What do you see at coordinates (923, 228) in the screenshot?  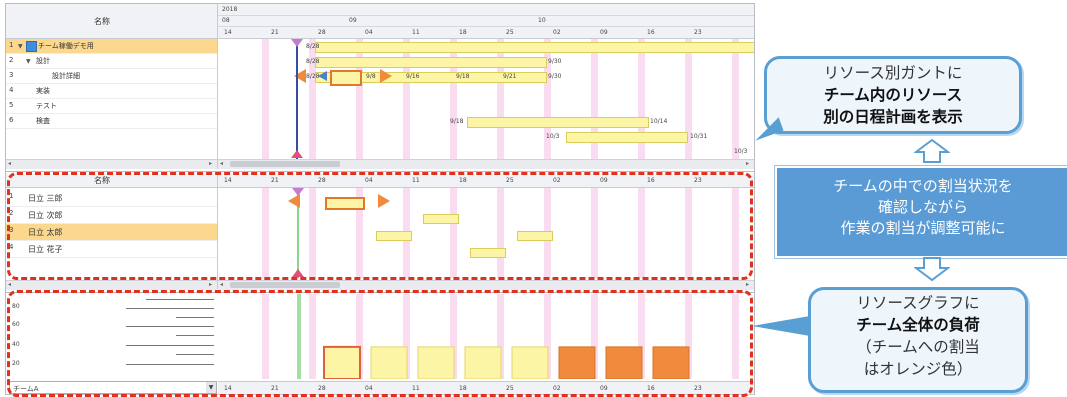 I see `message-line: 作業の割当が調整可能に` at bounding box center [923, 228].